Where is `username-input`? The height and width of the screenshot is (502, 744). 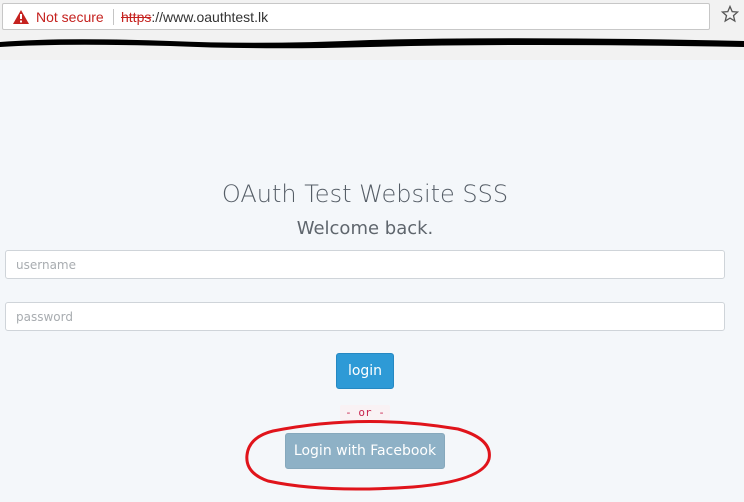 username-input is located at coordinates (365, 264).